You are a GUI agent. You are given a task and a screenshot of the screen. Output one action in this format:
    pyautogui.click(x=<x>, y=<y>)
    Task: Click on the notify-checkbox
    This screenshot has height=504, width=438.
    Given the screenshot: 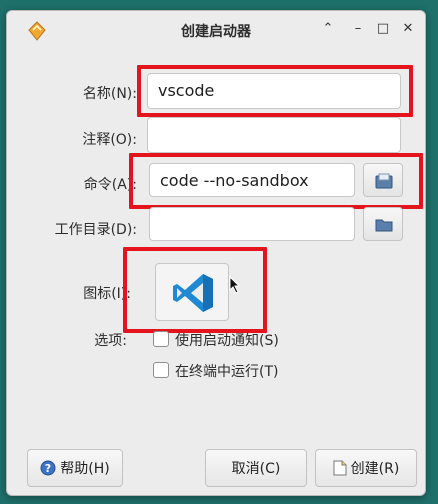 What is the action you would take?
    pyautogui.click(x=161, y=339)
    